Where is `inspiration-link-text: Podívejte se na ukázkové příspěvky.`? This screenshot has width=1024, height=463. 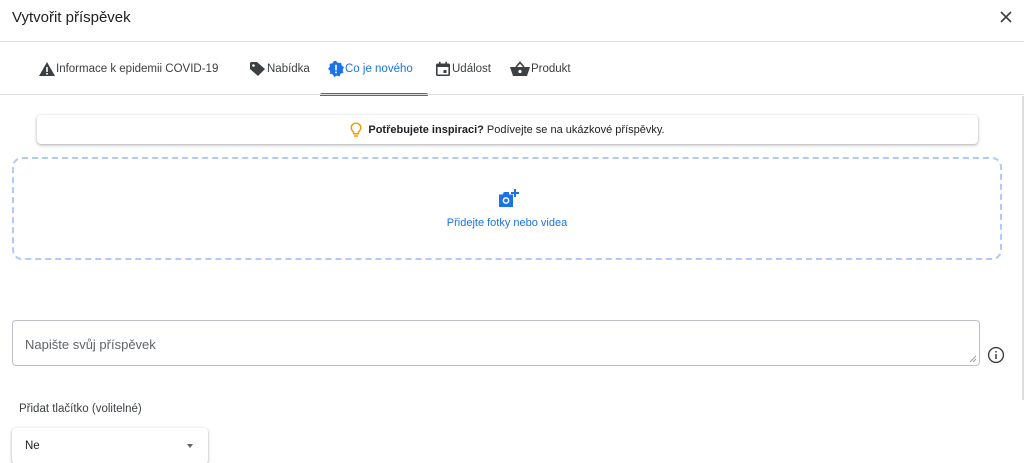
inspiration-link-text: Podívejte se na ukázkové příspěvky. is located at coordinates (576, 130).